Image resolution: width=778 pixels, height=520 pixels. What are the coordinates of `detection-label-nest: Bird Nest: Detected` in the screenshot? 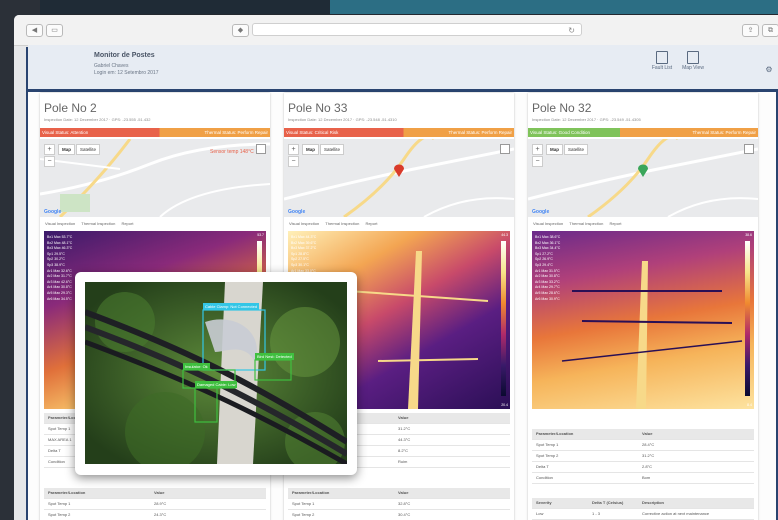 It's located at (274, 356).